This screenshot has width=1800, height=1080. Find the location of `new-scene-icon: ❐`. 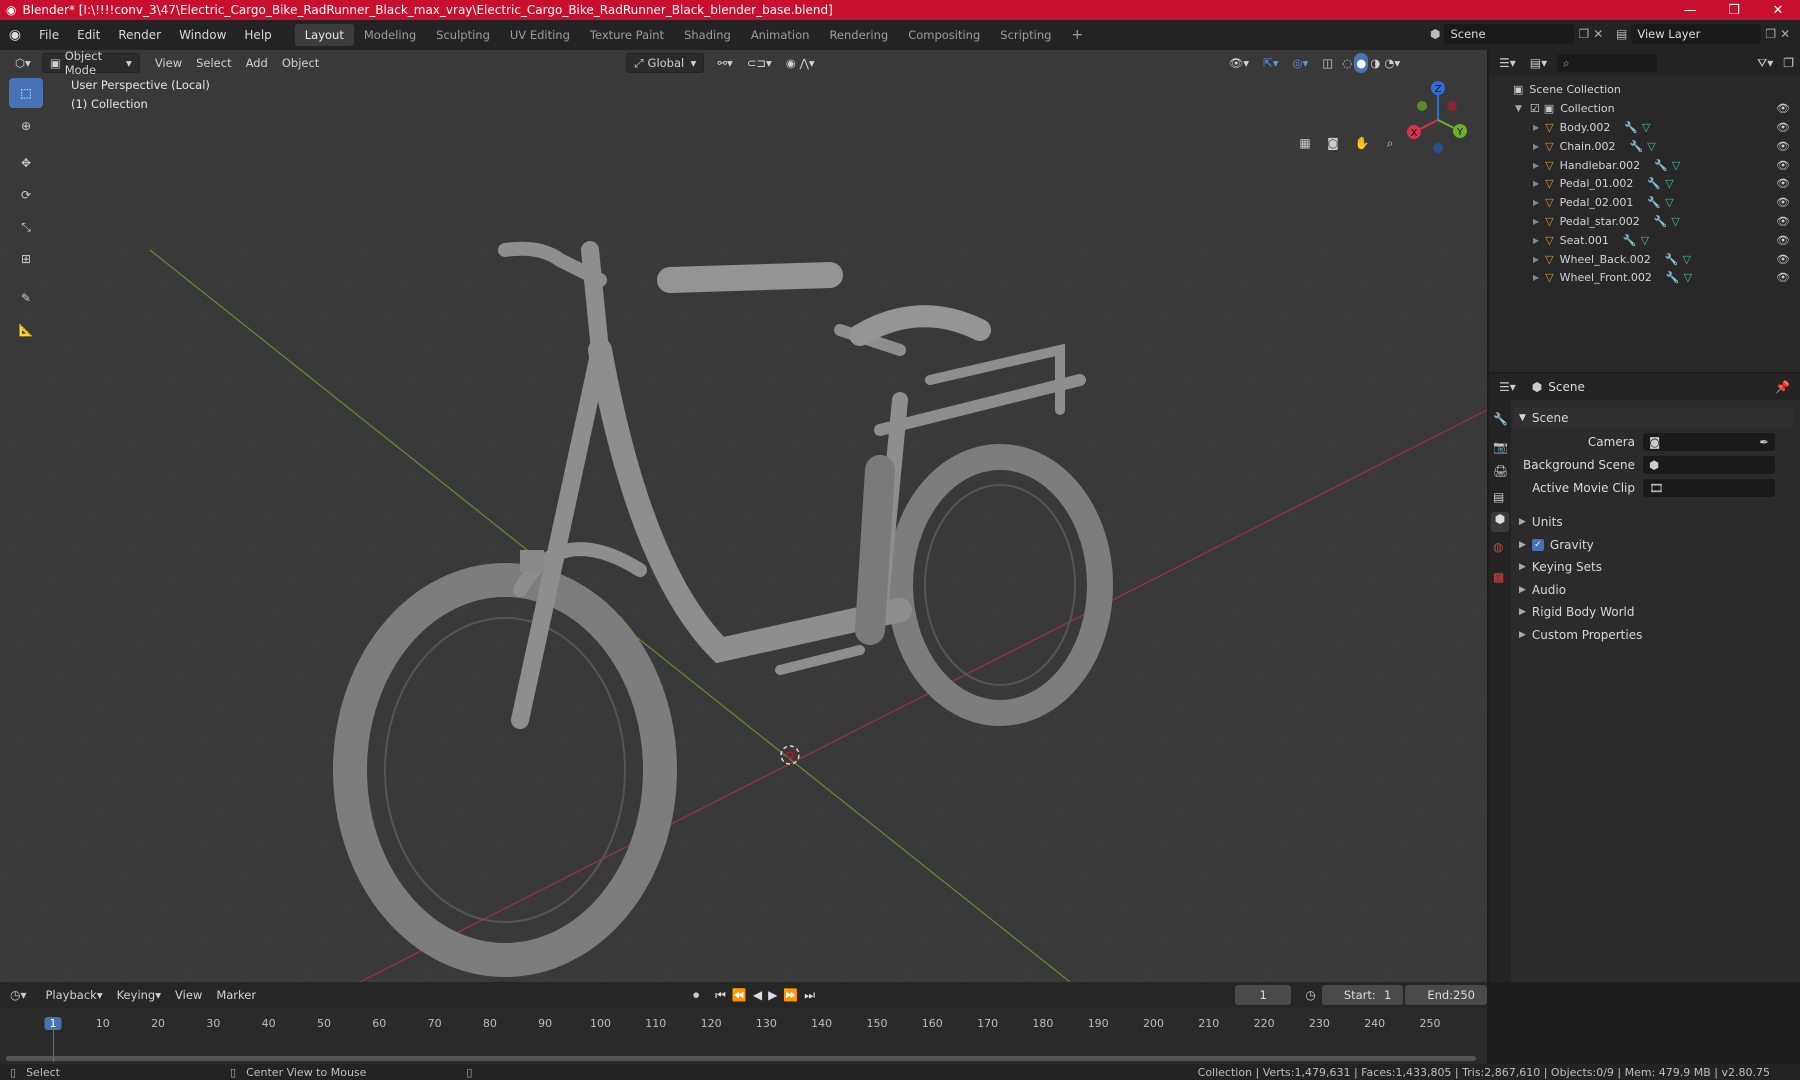

new-scene-icon: ❐ is located at coordinates (1583, 34).